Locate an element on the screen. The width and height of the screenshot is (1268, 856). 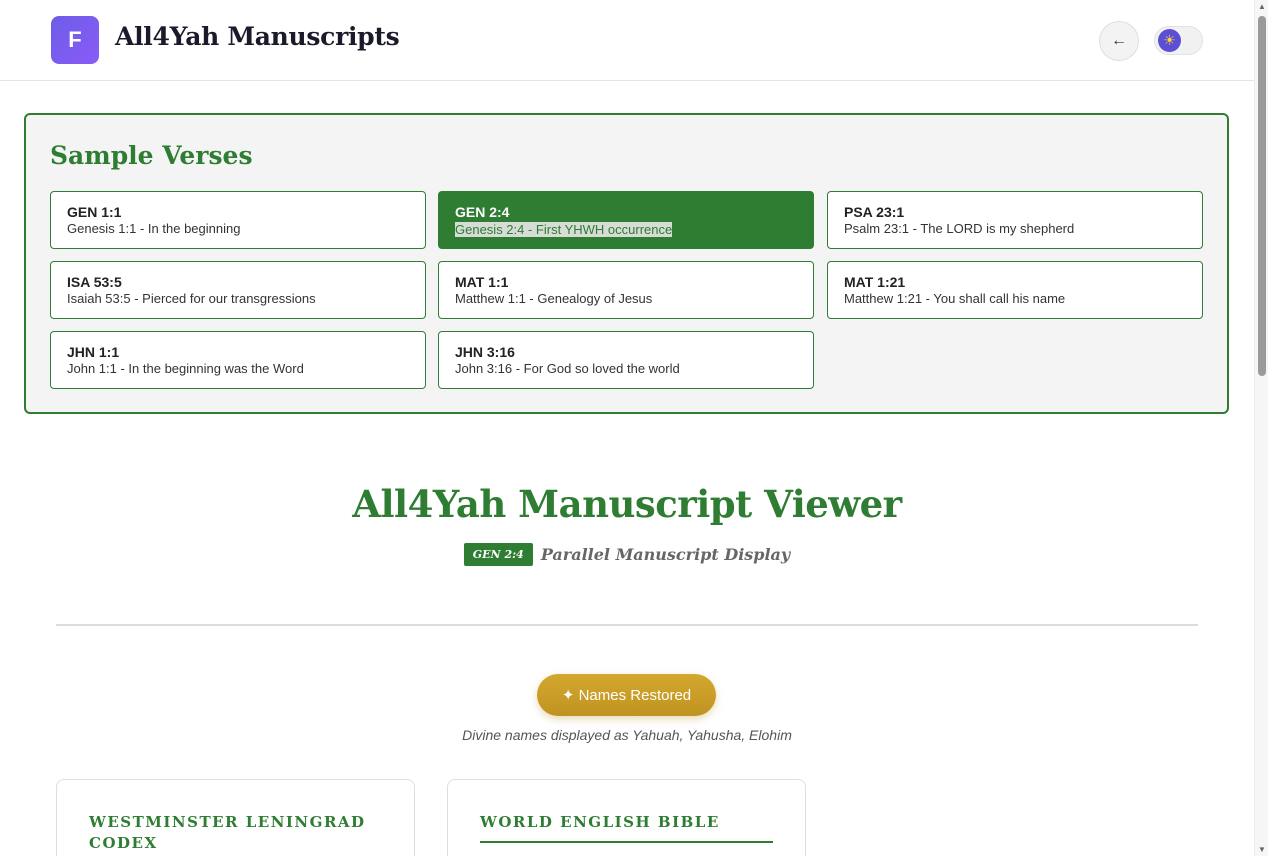
verse-desc: John 1:1 - In the beginning was the Word is located at coordinates (185, 368).